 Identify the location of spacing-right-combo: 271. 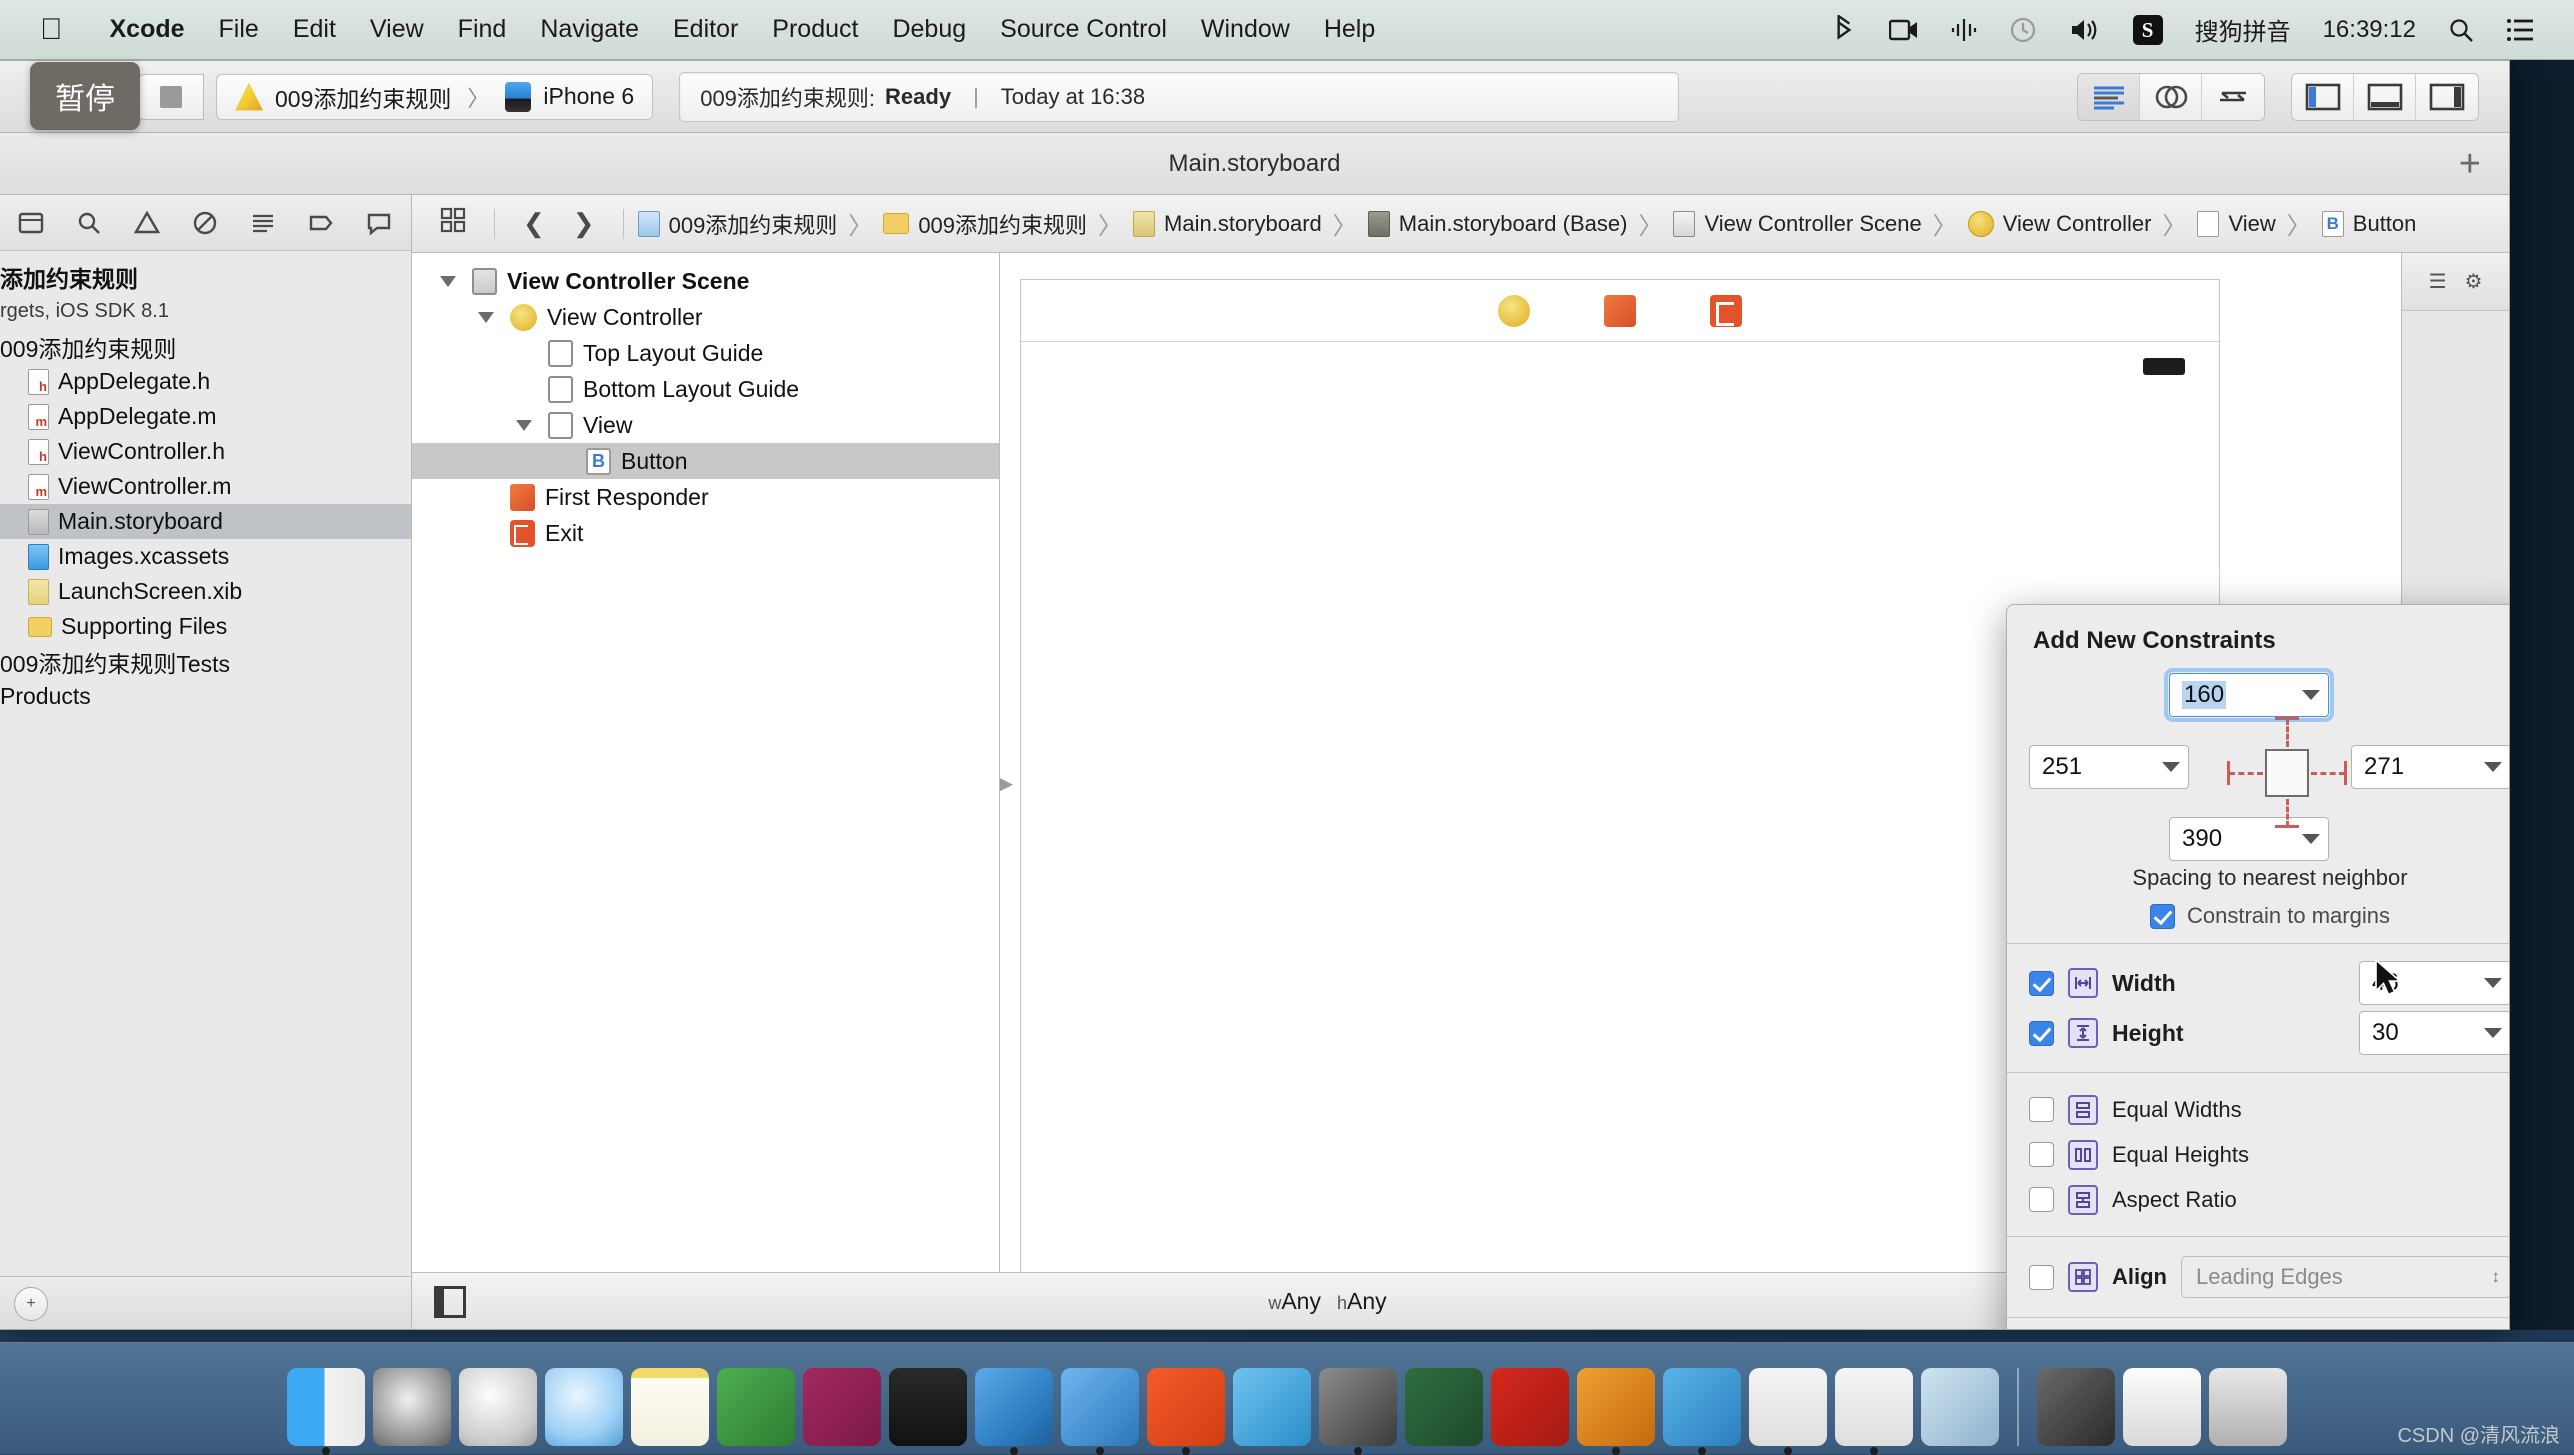
(2430, 767).